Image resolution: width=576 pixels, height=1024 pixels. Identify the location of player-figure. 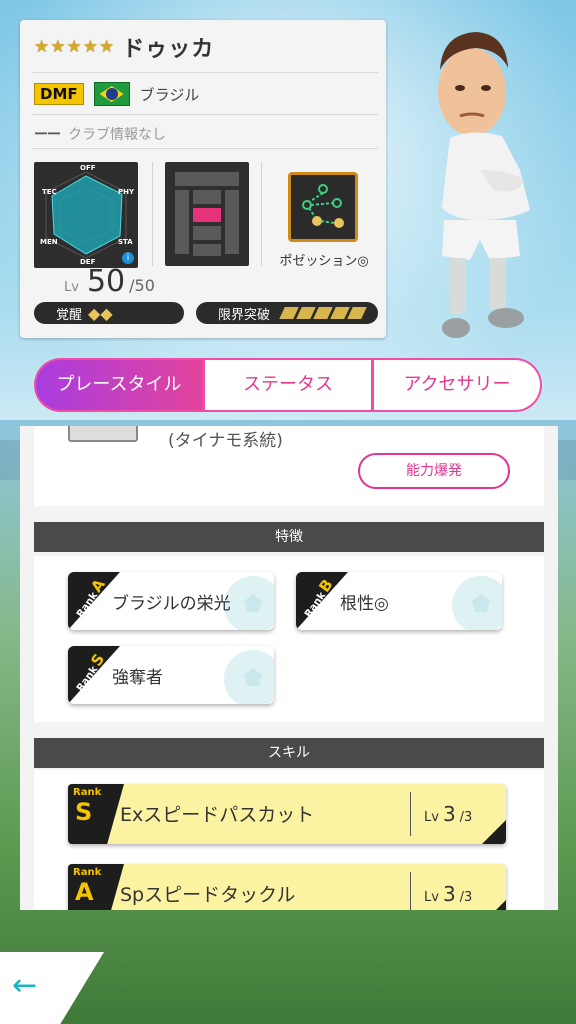
(484, 185).